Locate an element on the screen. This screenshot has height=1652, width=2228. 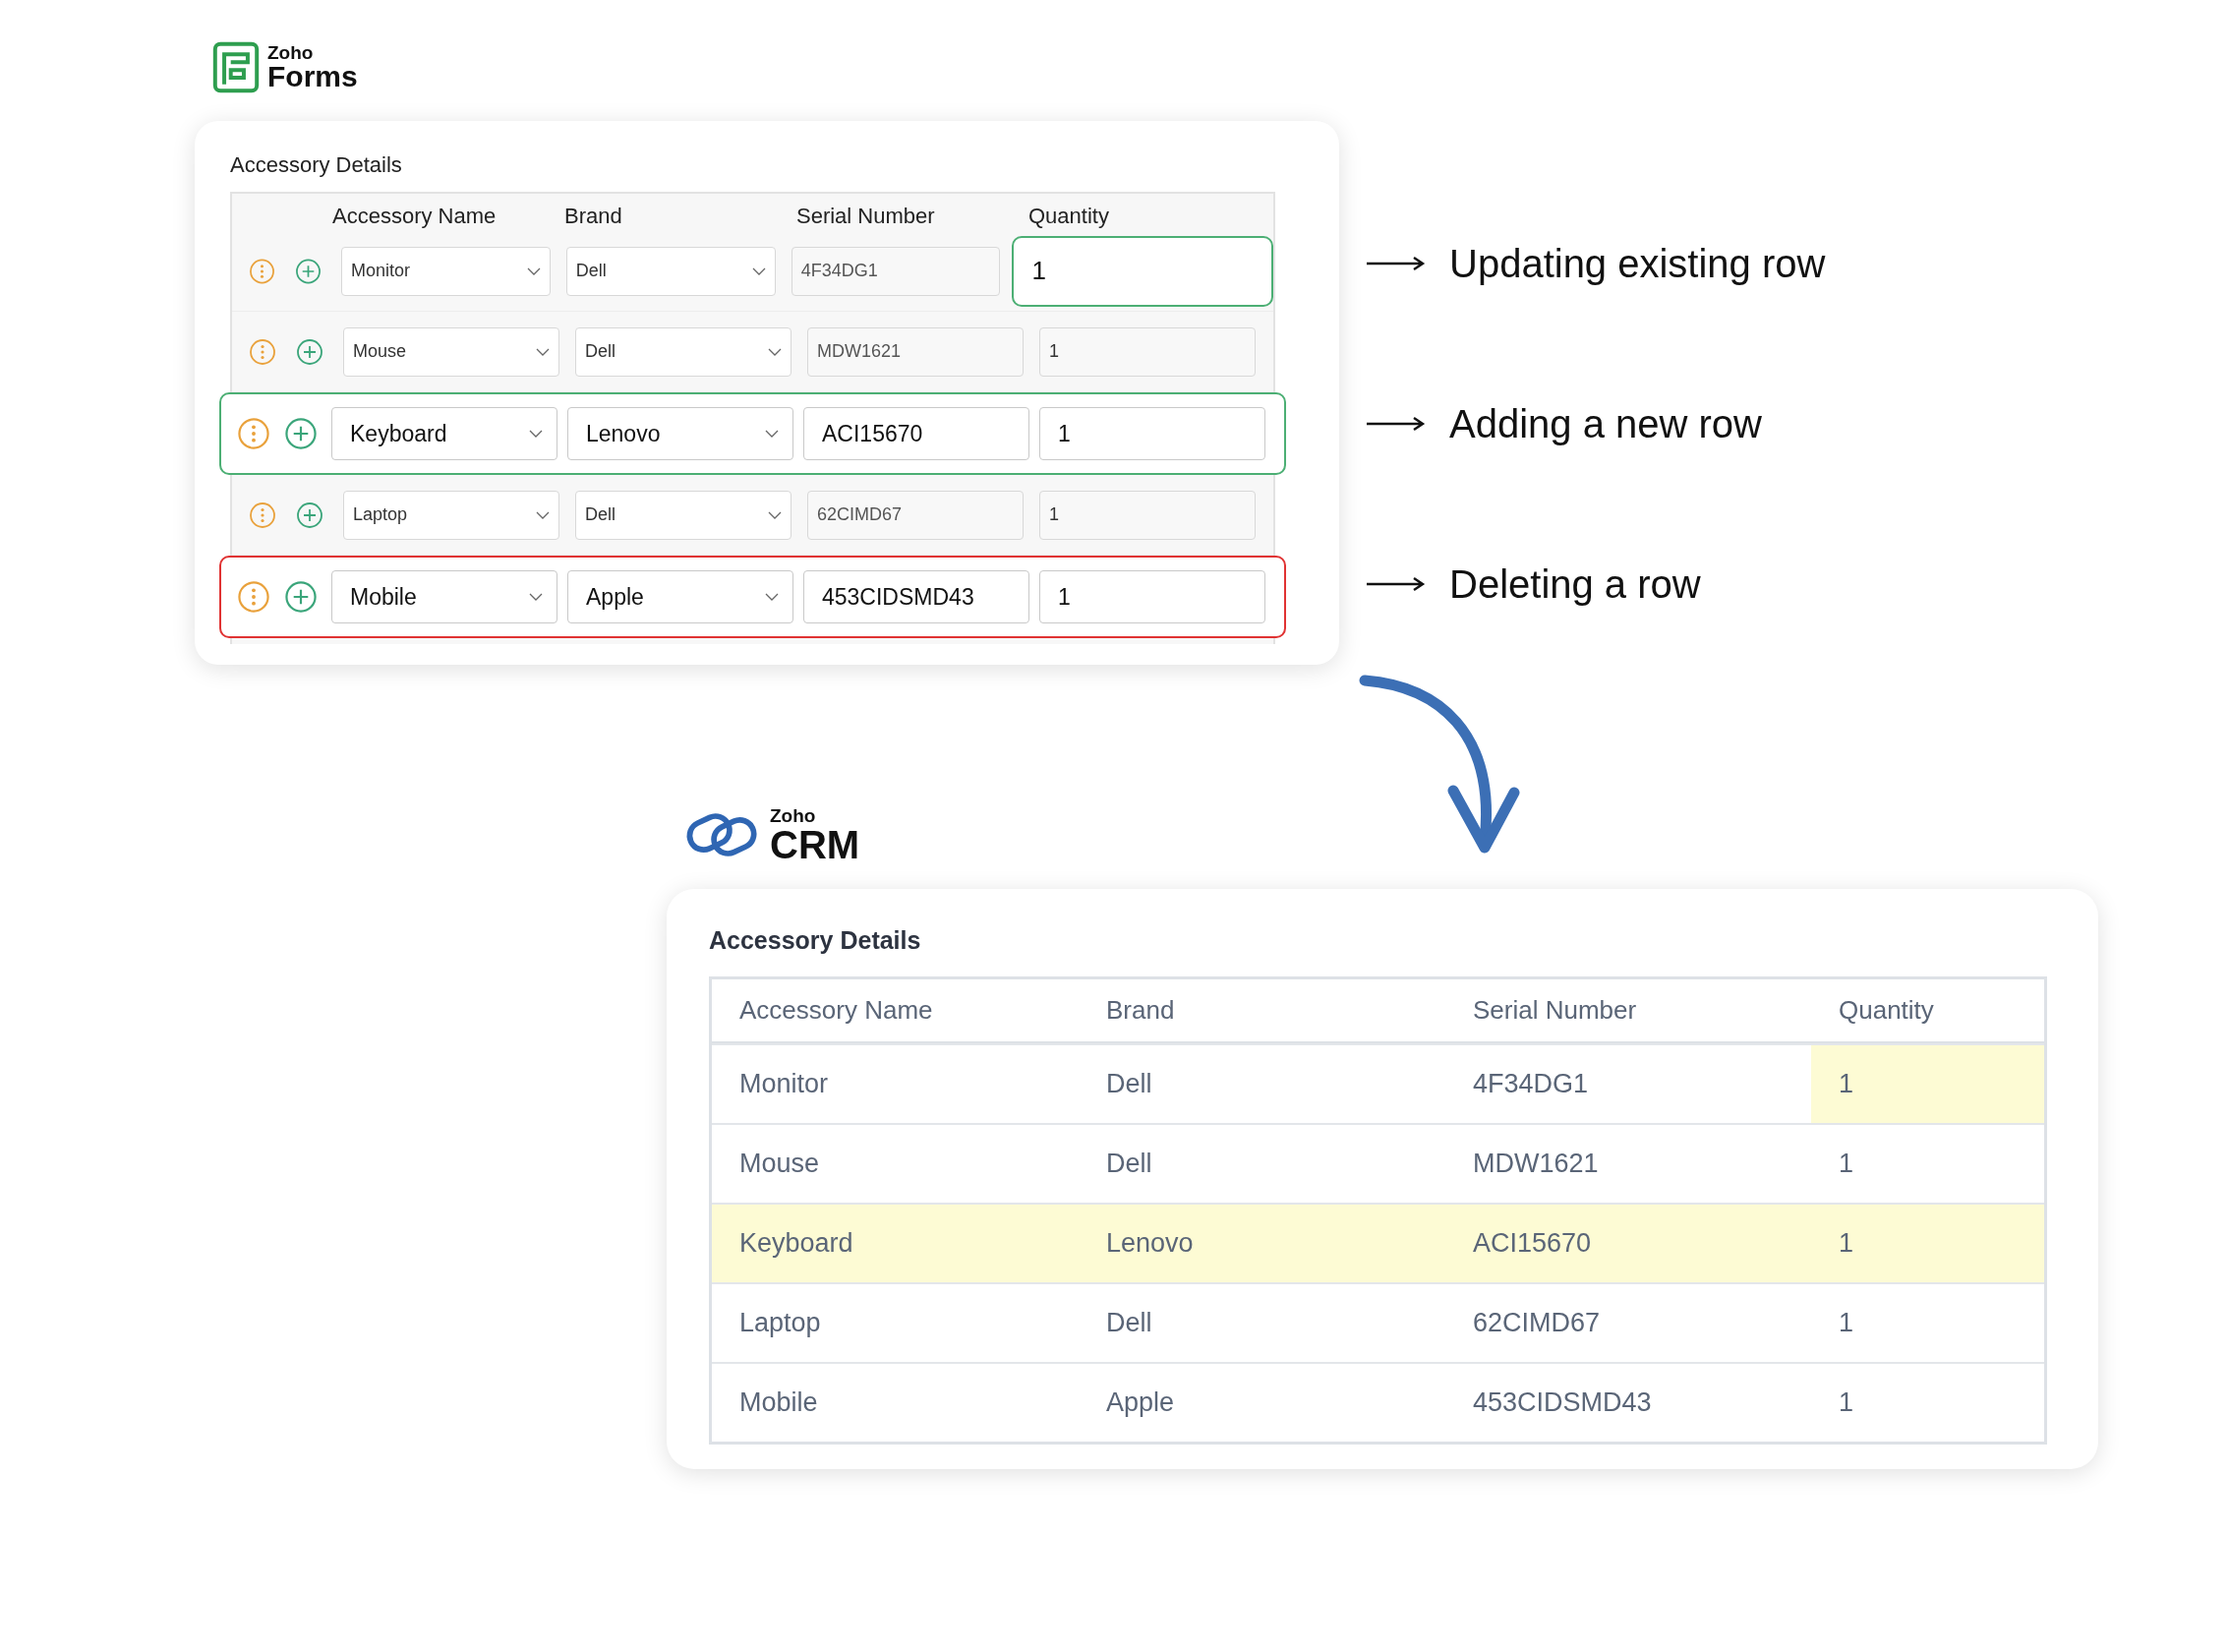
annotation-label: Deleting a row is located at coordinates (1575, 584).